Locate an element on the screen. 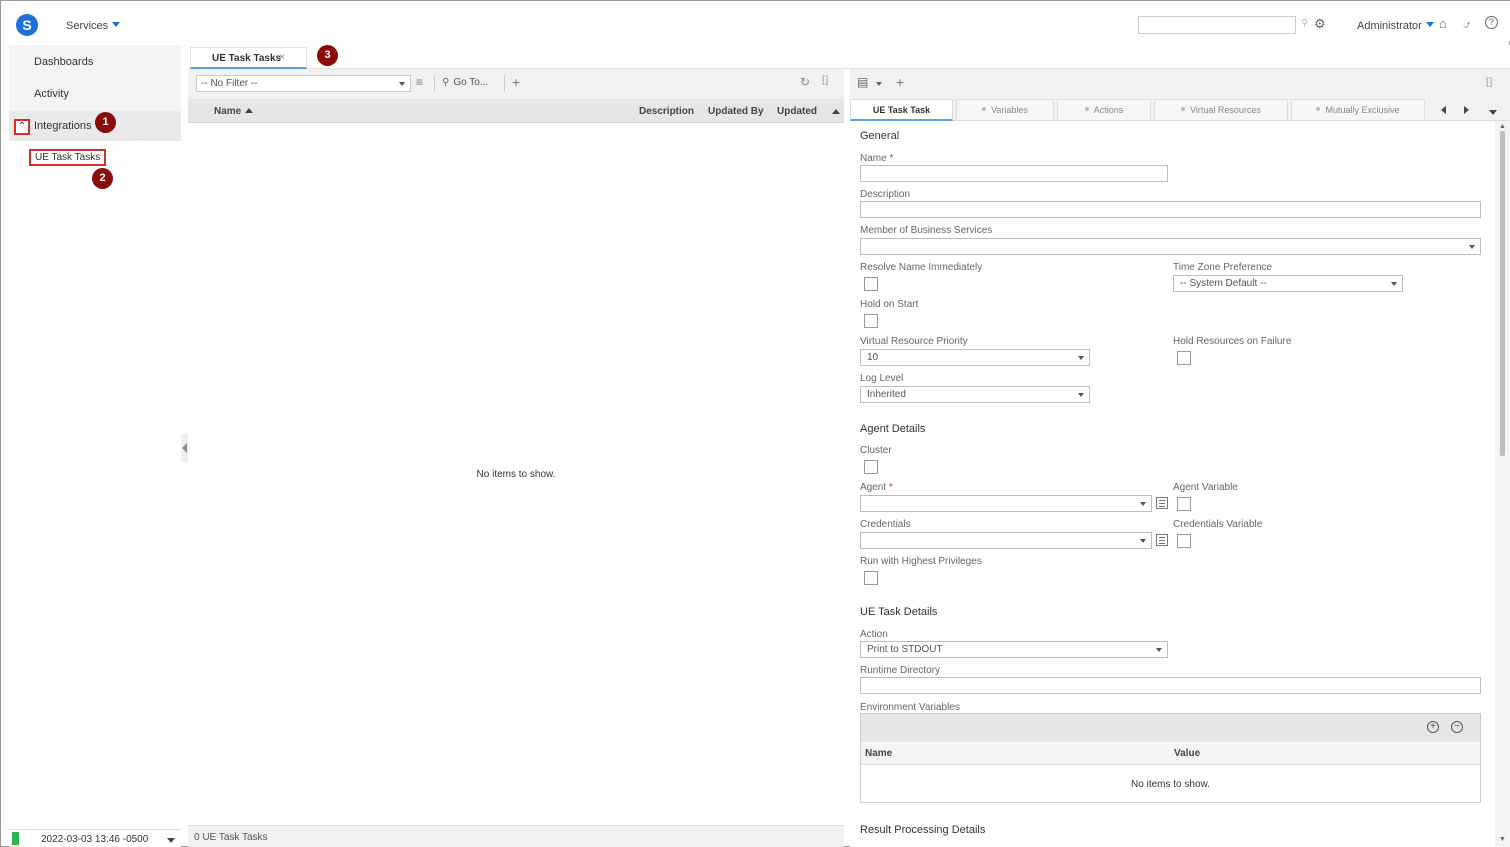 This screenshot has height=847, width=1510. hold-res-checkbox is located at coordinates (1184, 358).